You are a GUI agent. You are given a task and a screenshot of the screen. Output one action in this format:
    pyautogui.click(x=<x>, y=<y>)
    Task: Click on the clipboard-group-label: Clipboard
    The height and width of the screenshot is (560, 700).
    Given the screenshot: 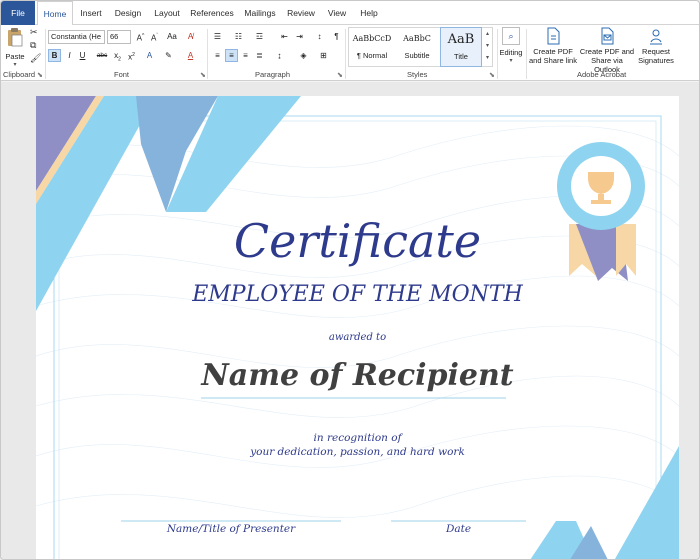 What is the action you would take?
    pyautogui.click(x=19, y=74)
    